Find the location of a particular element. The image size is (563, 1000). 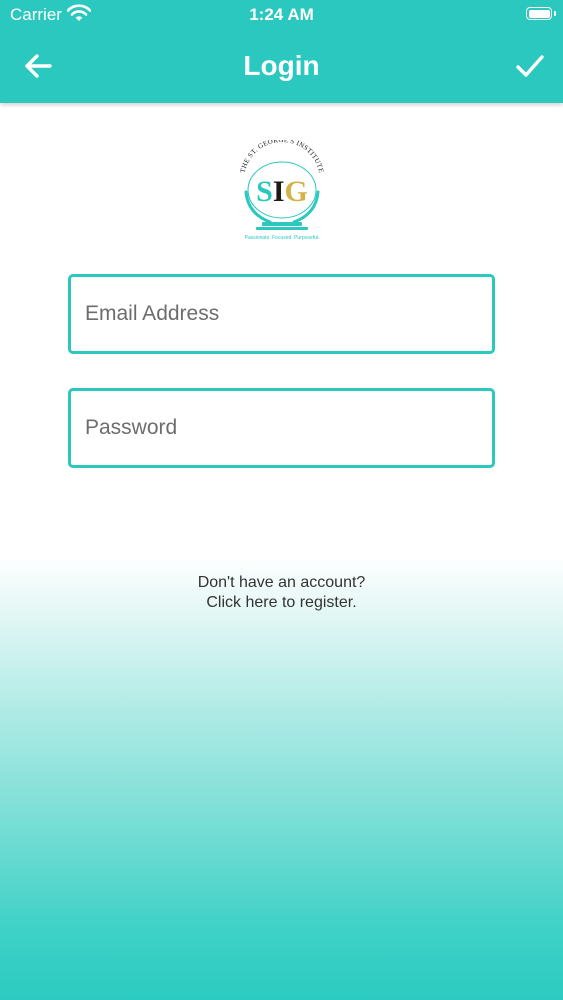

logo-monogram: SIG is located at coordinates (282, 191).